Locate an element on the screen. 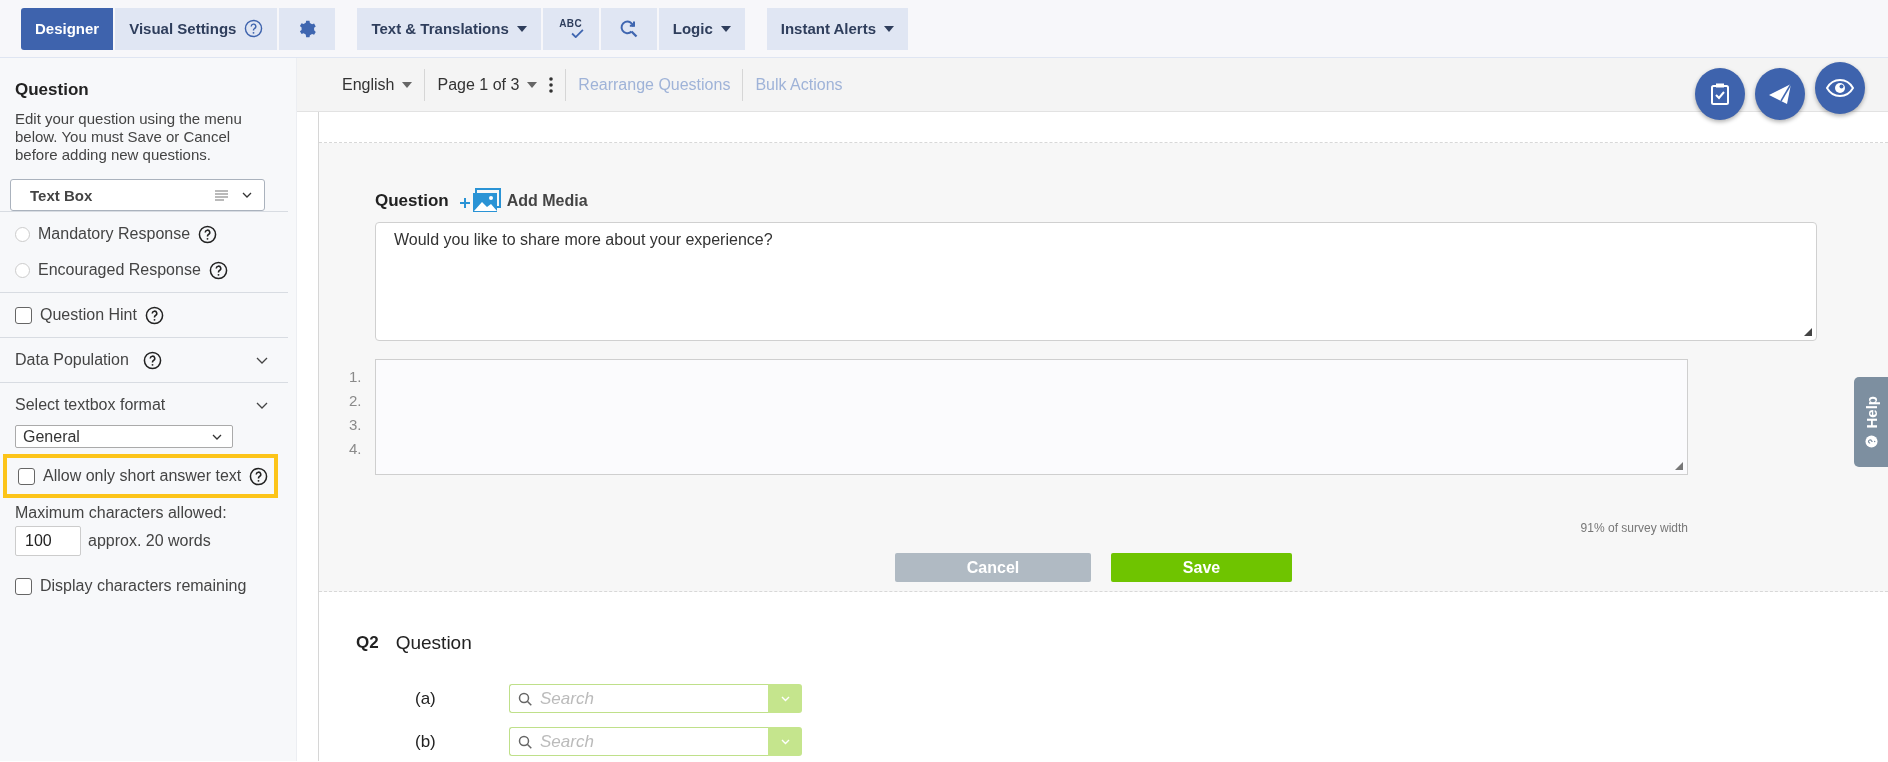  field-label: Maximum characters allowed: is located at coordinates (121, 513).